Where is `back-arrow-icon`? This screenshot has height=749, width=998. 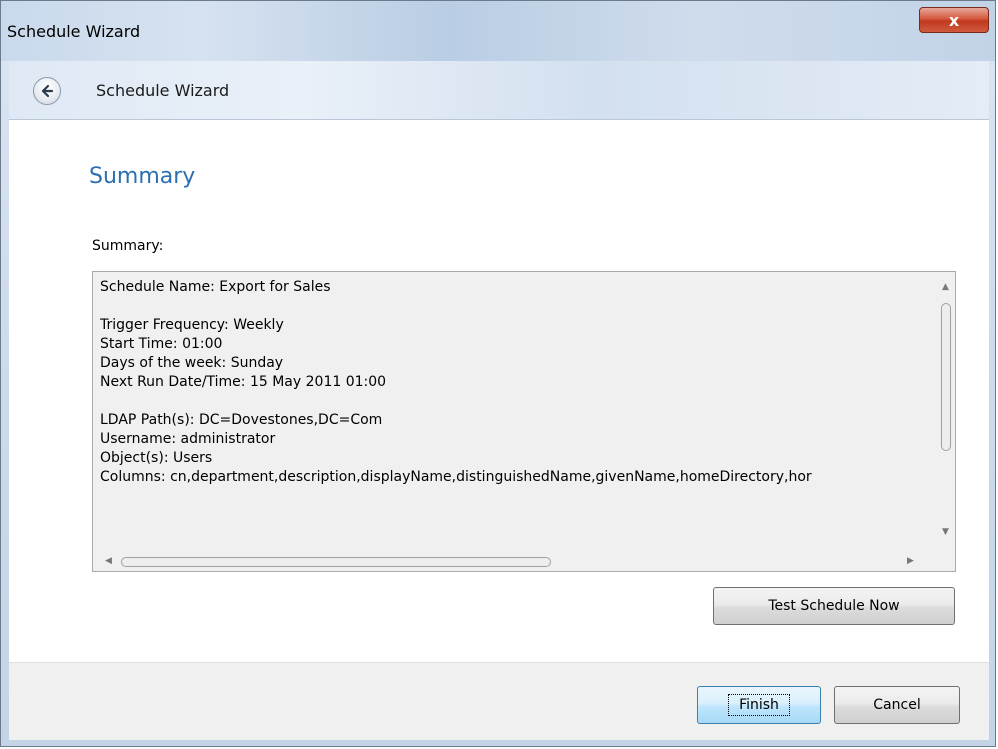
back-arrow-icon is located at coordinates (47, 91).